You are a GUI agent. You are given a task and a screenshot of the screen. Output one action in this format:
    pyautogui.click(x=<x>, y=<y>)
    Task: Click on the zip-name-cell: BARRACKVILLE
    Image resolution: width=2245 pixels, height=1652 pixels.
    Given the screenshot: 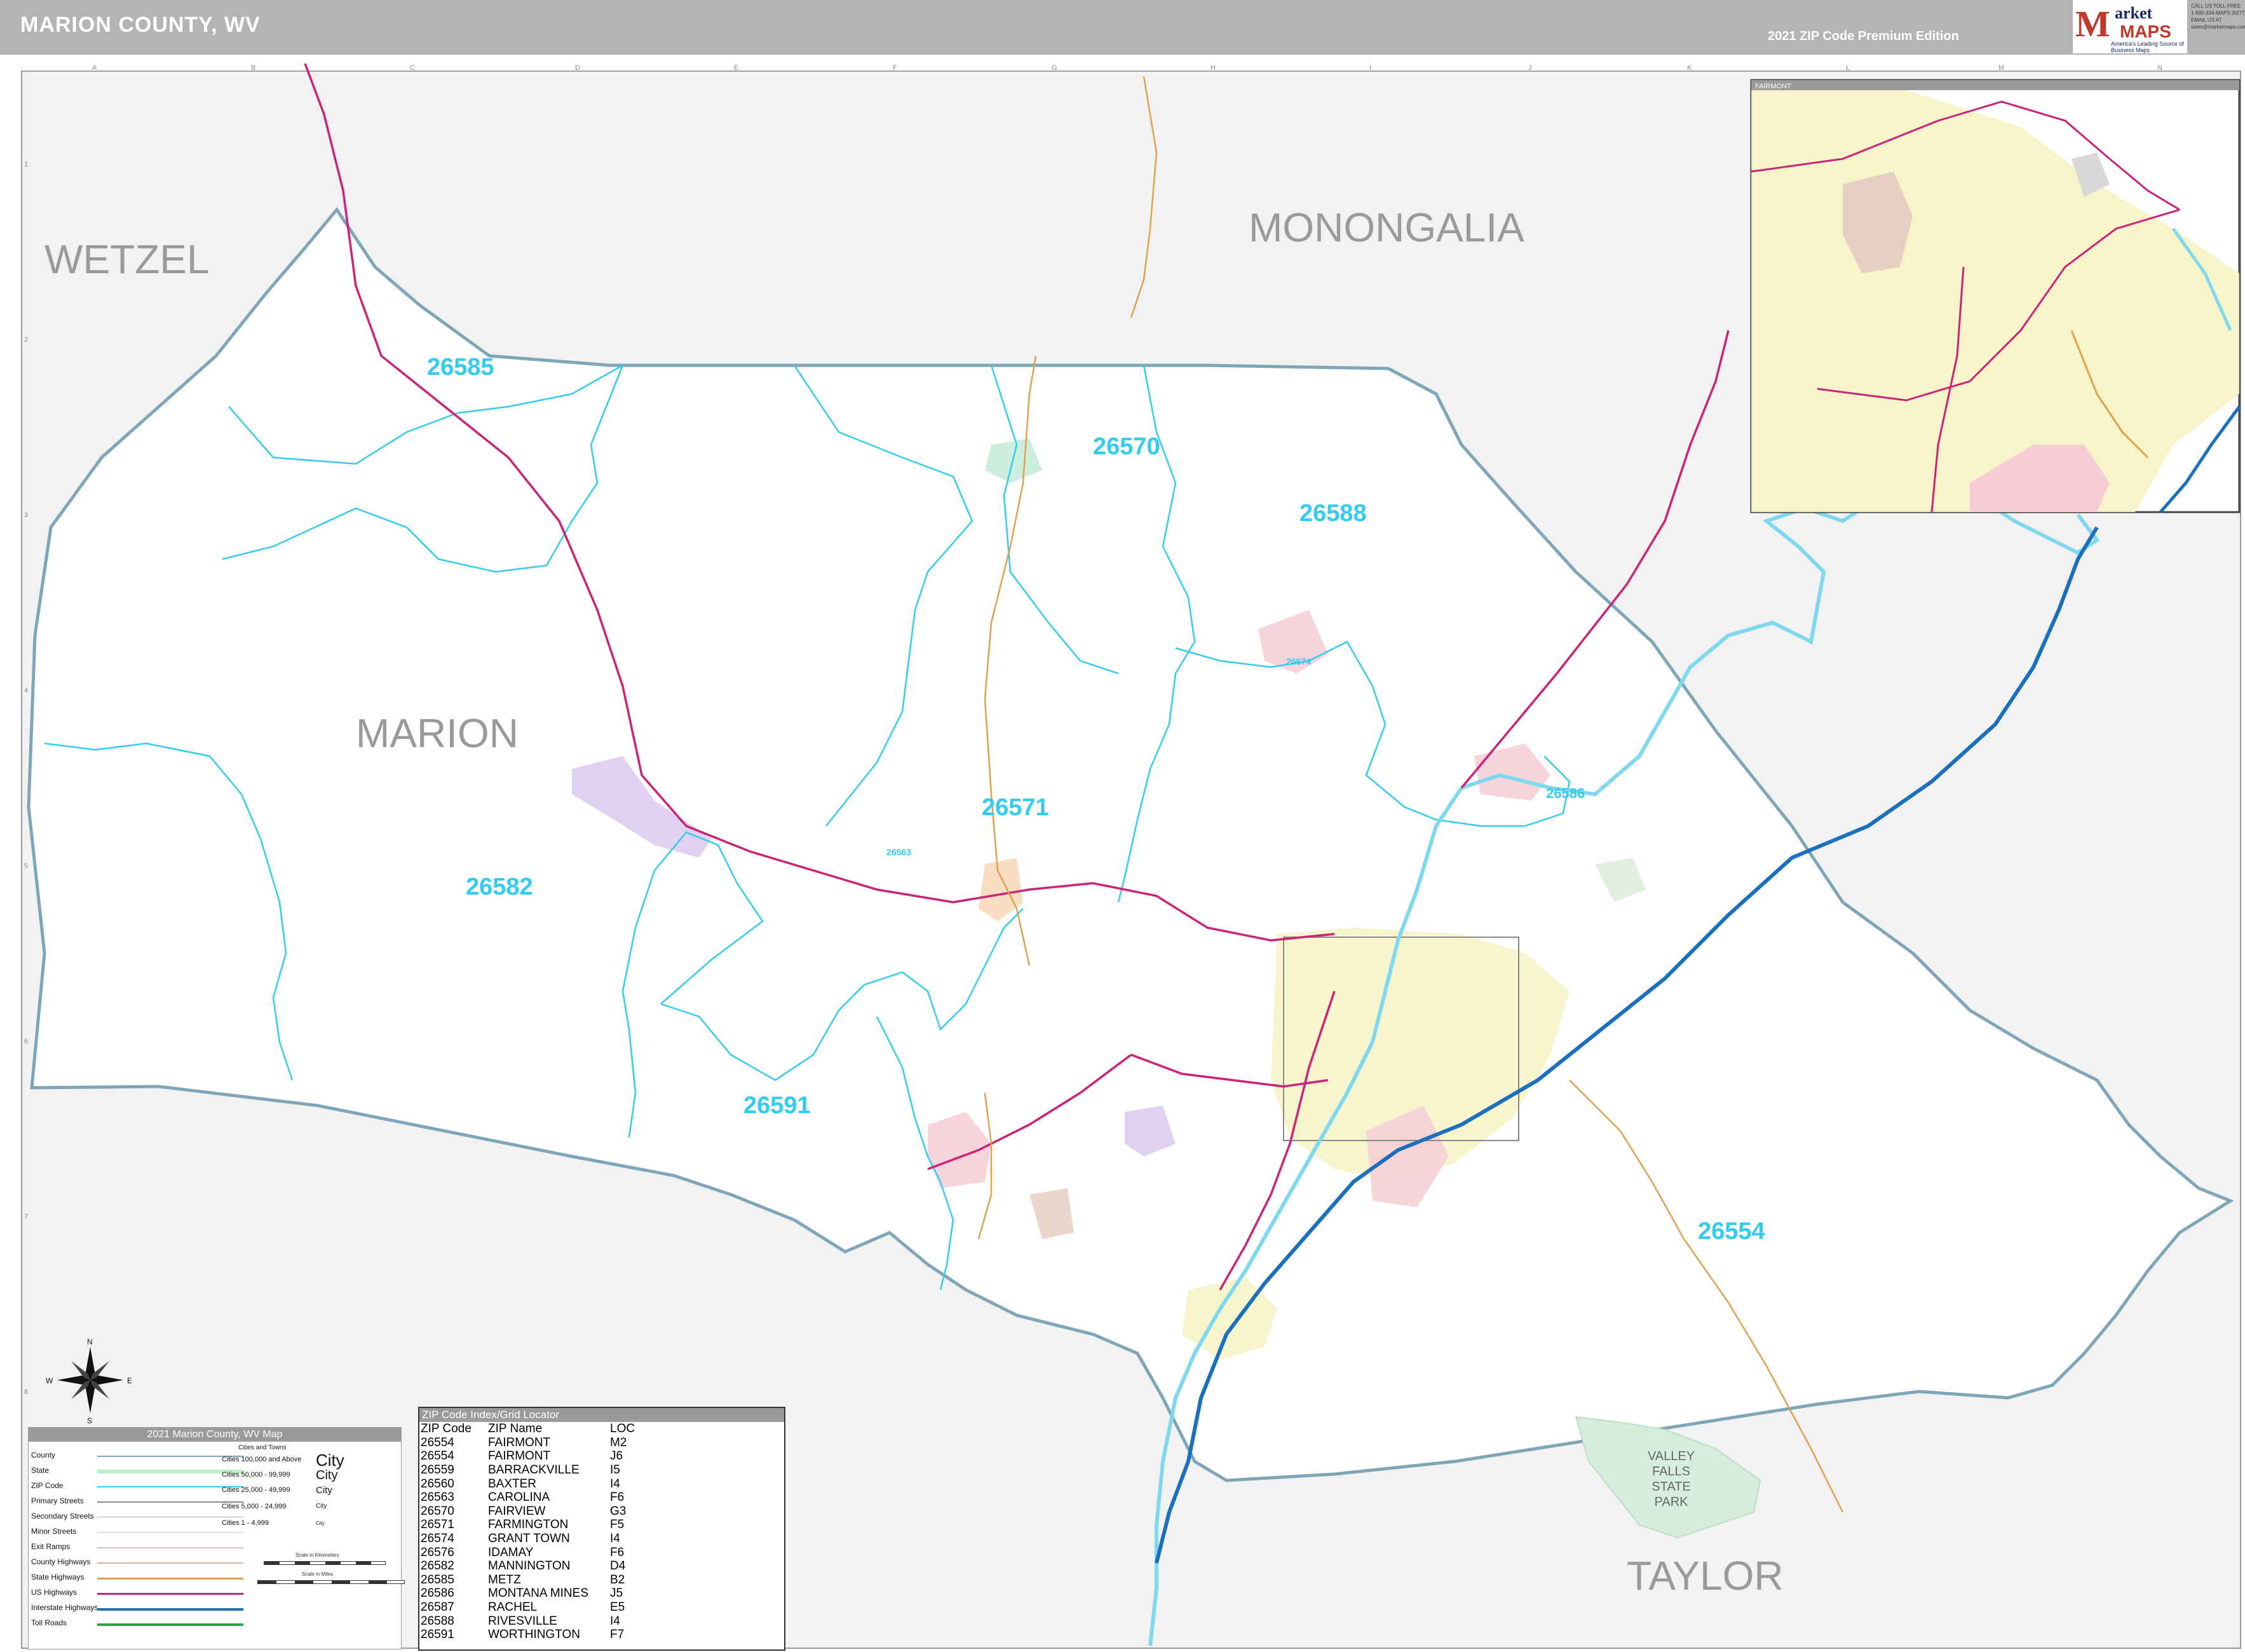 What is the action you would take?
    pyautogui.click(x=534, y=1470)
    